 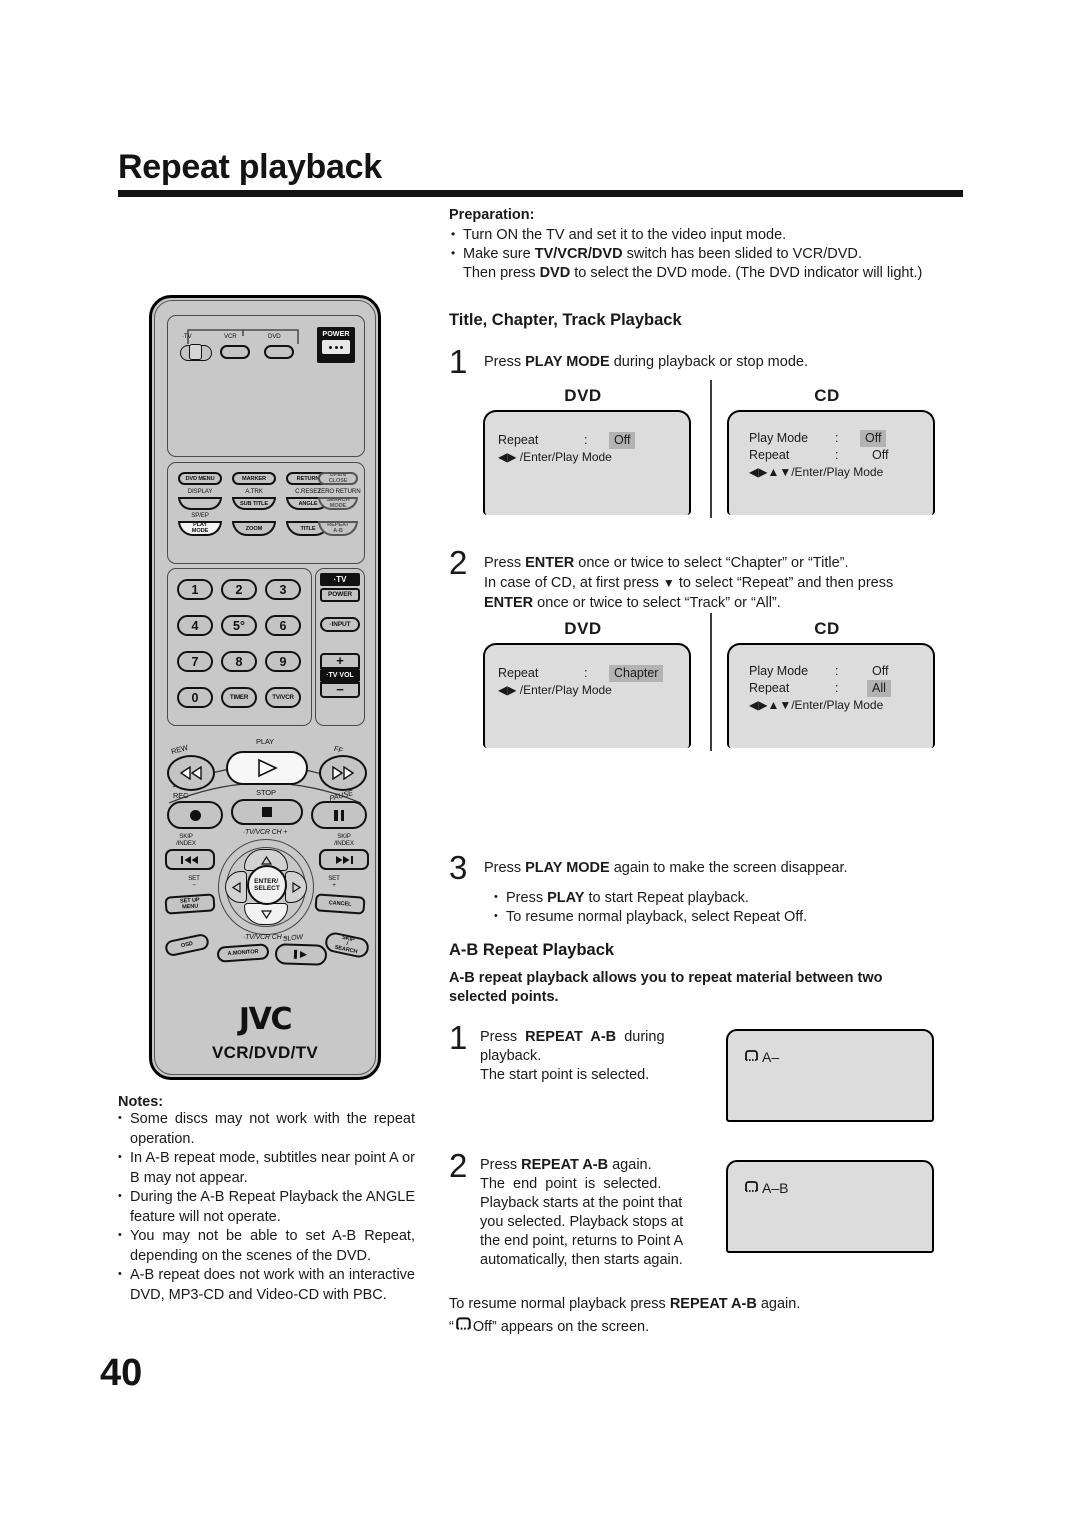 I want to click on osd1-cd-label: CD, so click(x=827, y=395).